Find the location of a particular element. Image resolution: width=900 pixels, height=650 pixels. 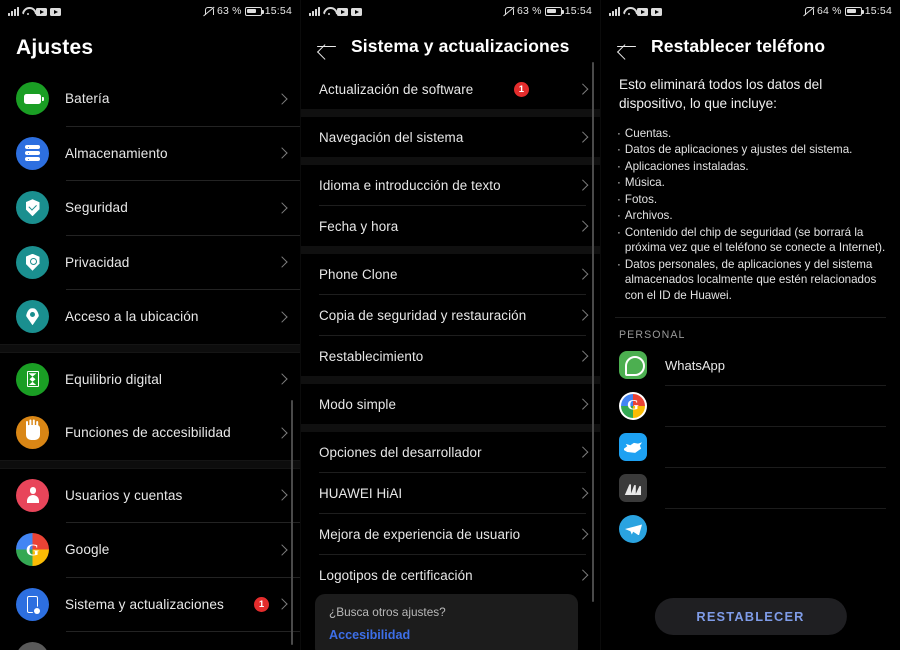

list-item-actualizacion-software: Actualización de software 1 is located at coordinates (450, 89).